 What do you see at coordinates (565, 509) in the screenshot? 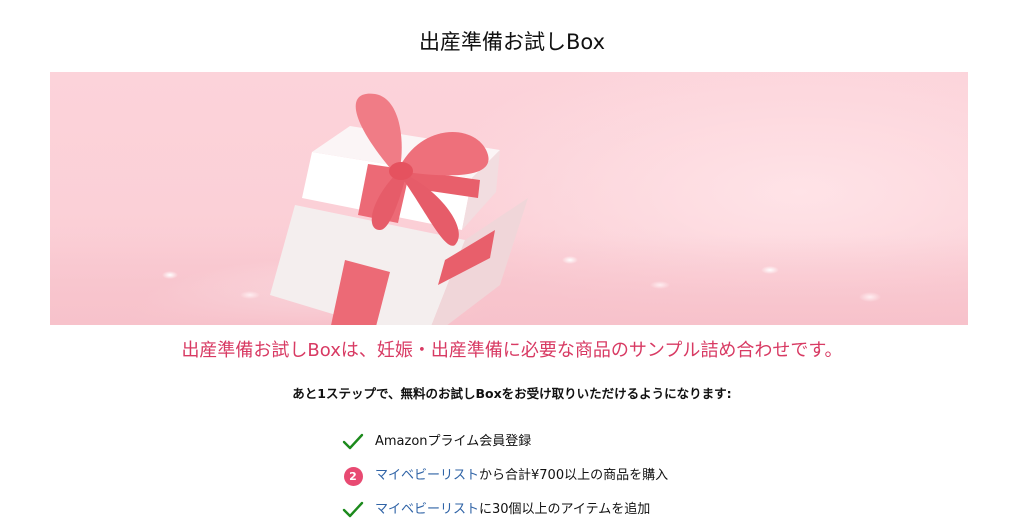
I see `step-text-suffix: に30個以上のアイテムを追加` at bounding box center [565, 509].